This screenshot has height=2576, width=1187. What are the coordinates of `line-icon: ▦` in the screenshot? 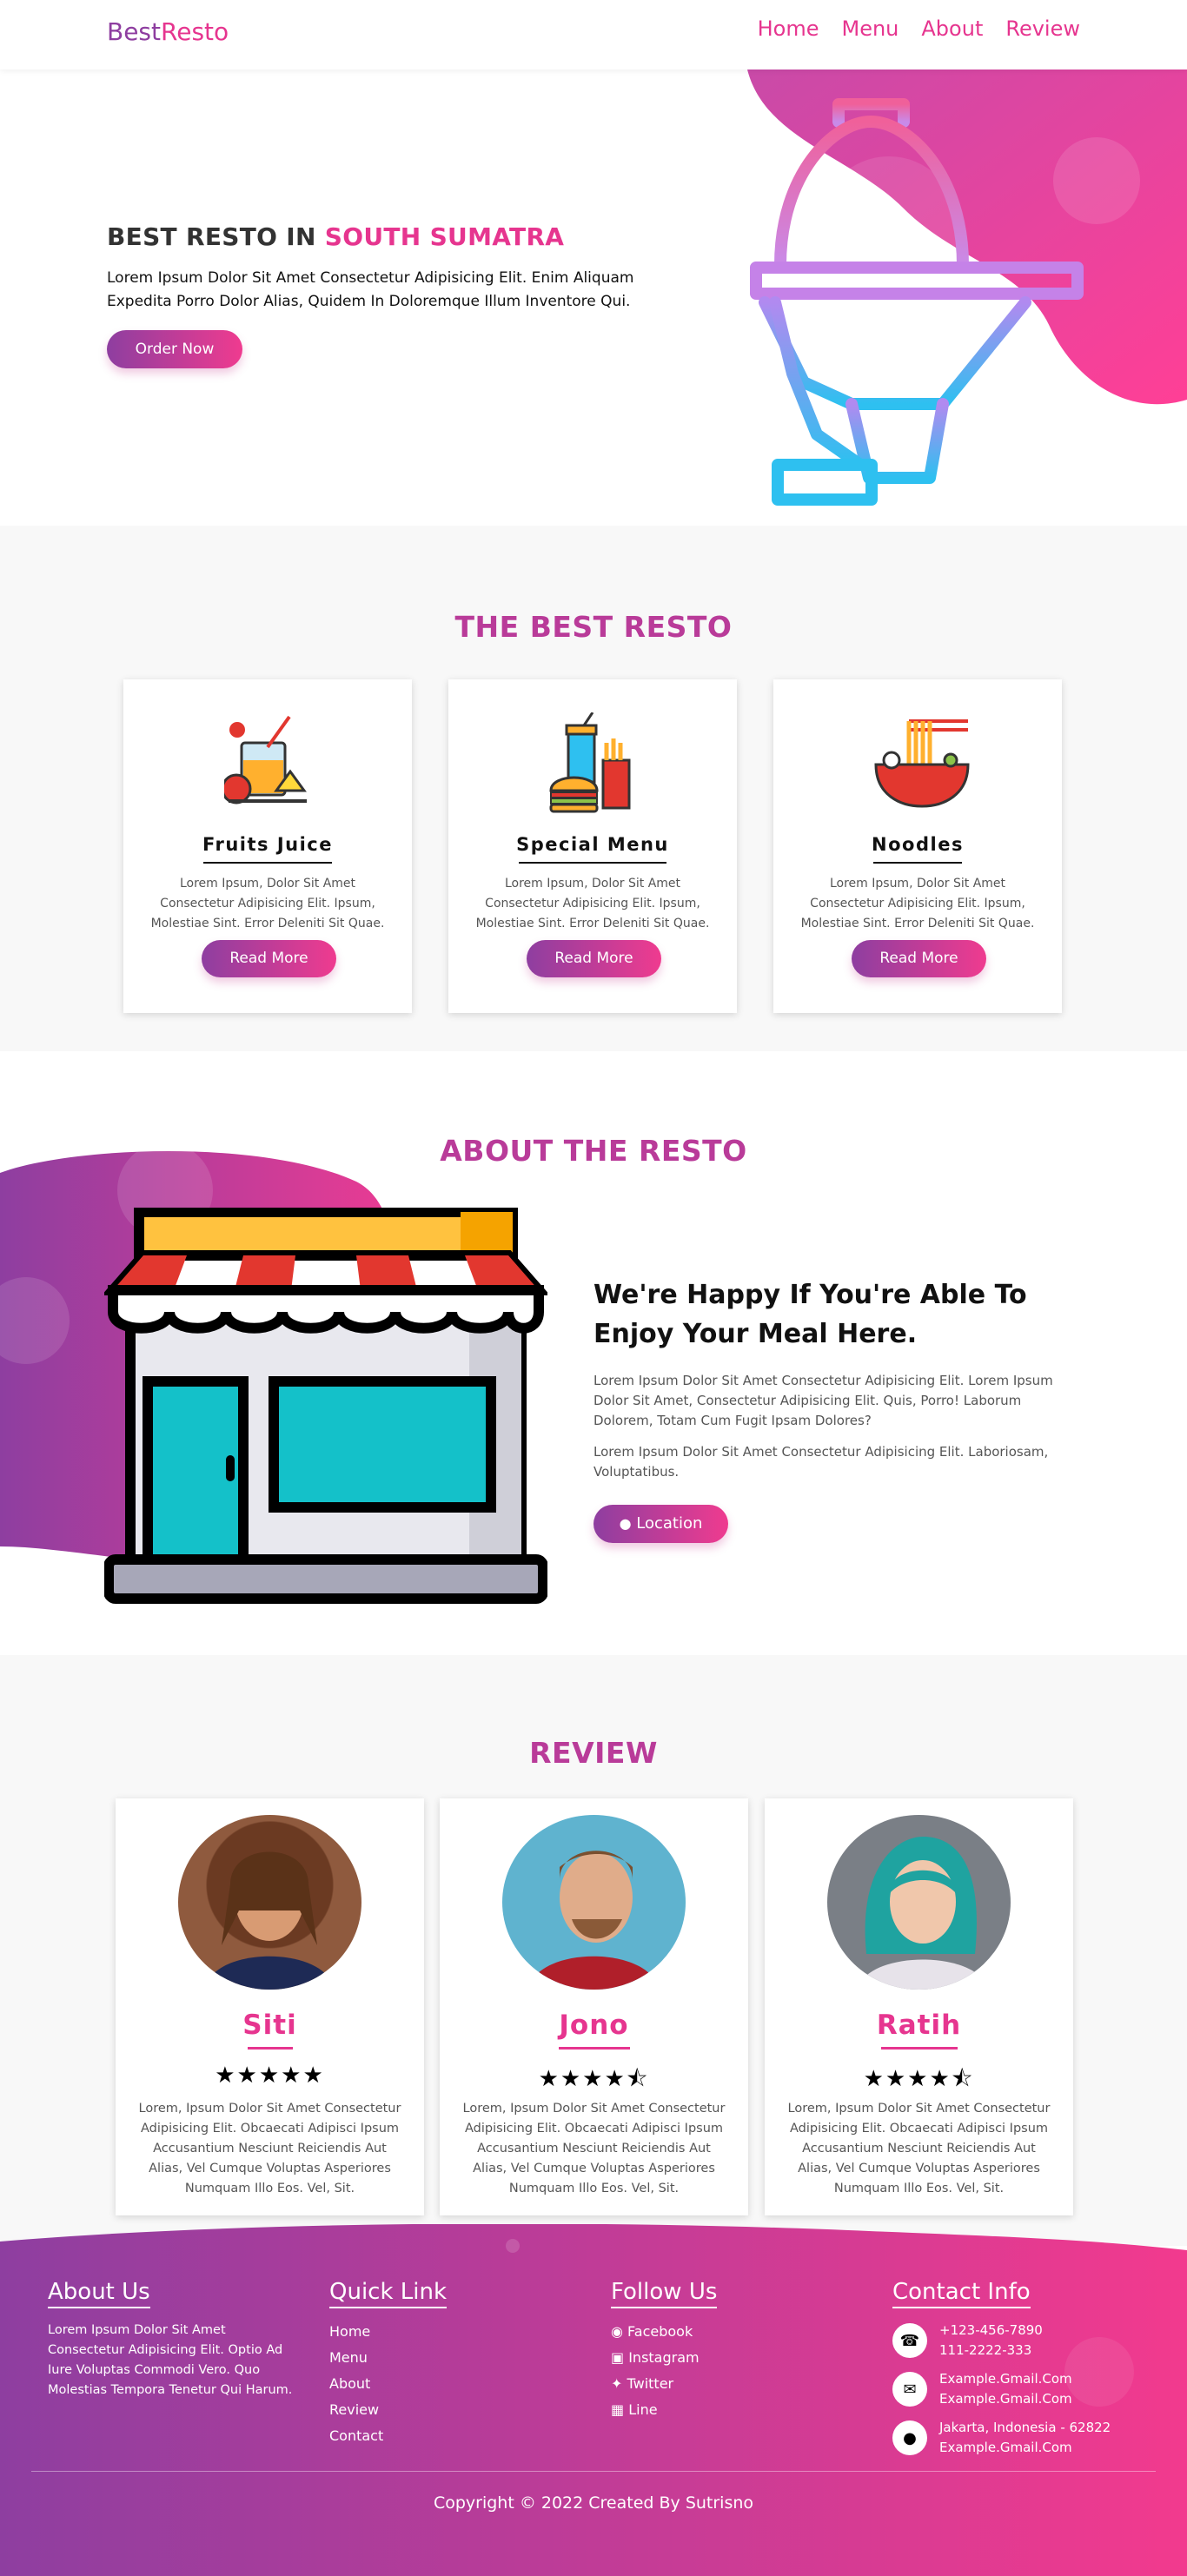 It's located at (620, 2409).